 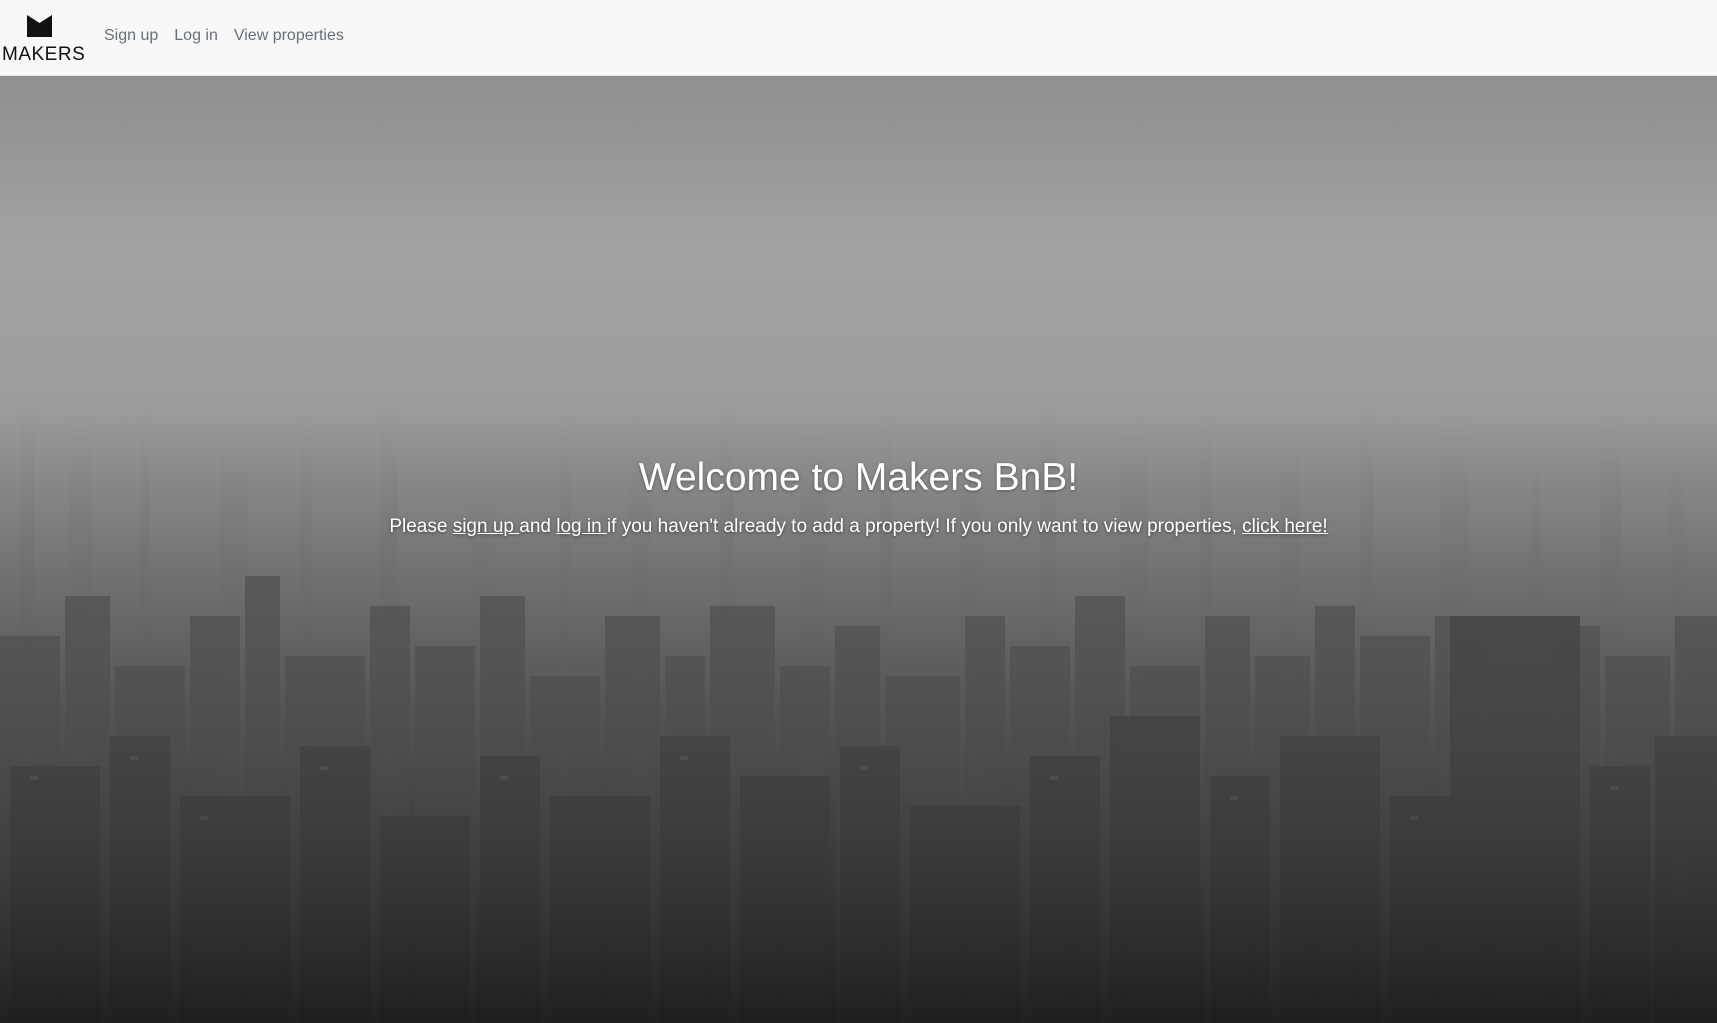 I want to click on hero-sign-up-link: sign up, so click(x=486, y=526).